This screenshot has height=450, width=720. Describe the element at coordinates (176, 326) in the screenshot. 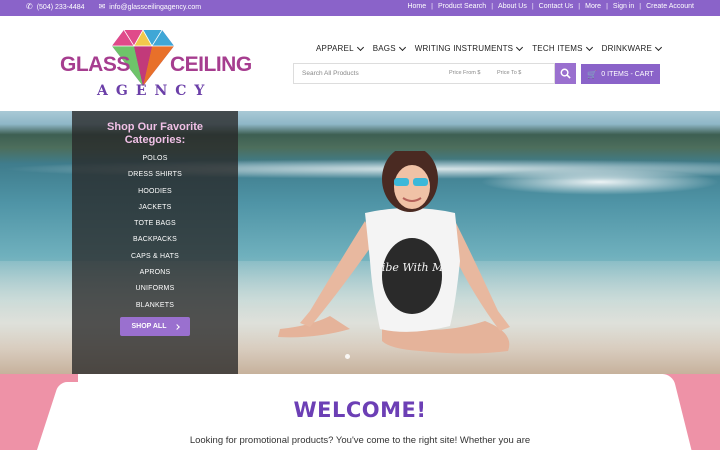

I see `chevron-right-icon` at that location.